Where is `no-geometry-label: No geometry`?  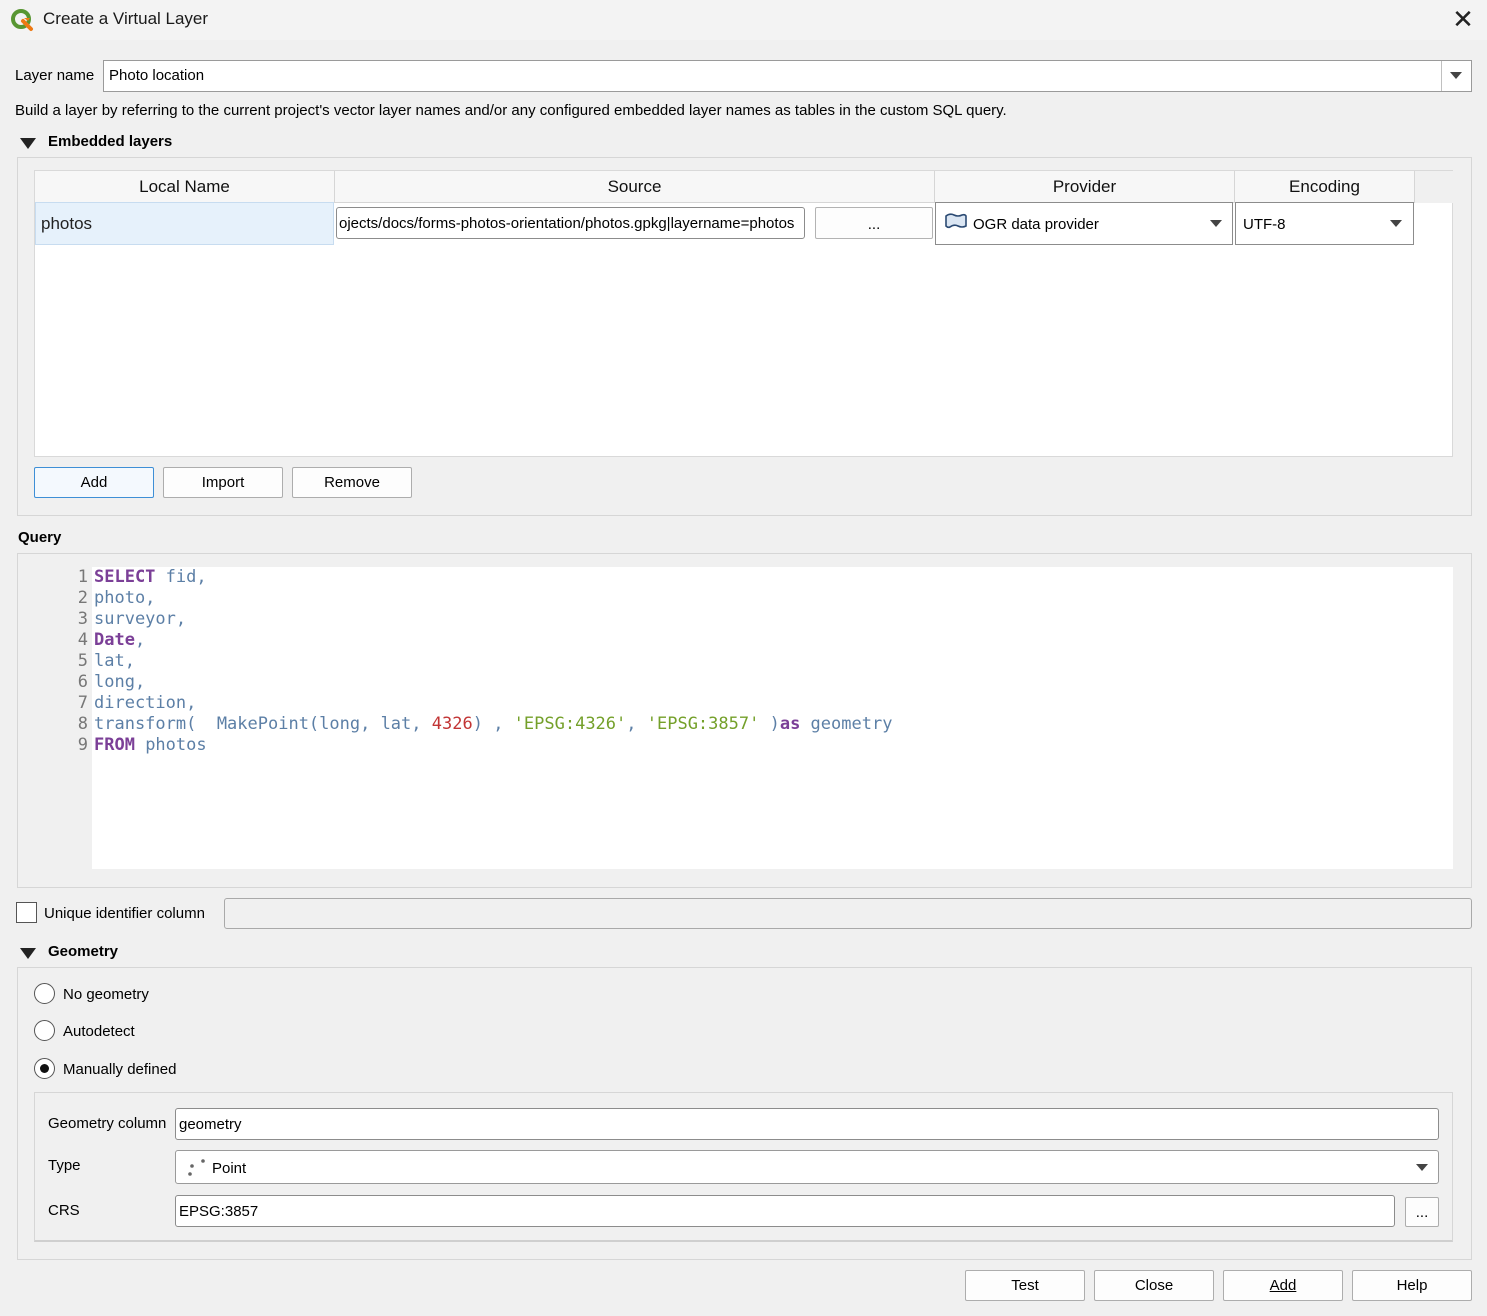 no-geometry-label: No geometry is located at coordinates (106, 994).